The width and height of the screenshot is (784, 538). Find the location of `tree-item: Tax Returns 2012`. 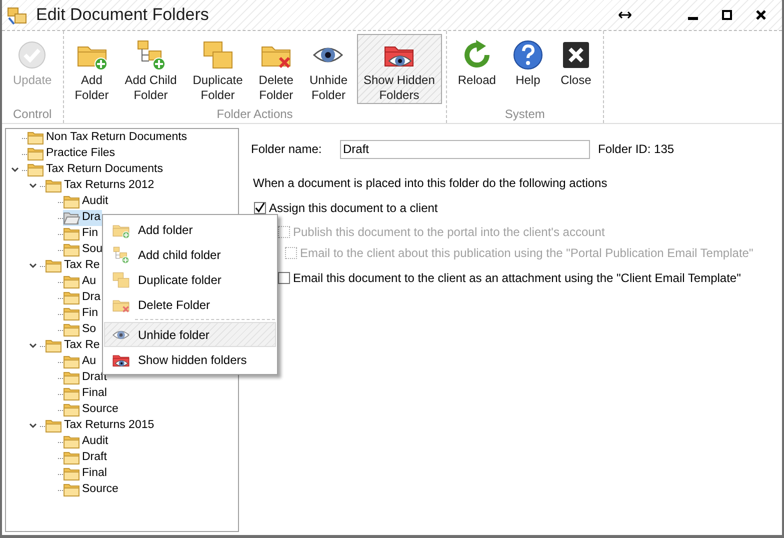

tree-item: Tax Returns 2012 is located at coordinates (100, 186).